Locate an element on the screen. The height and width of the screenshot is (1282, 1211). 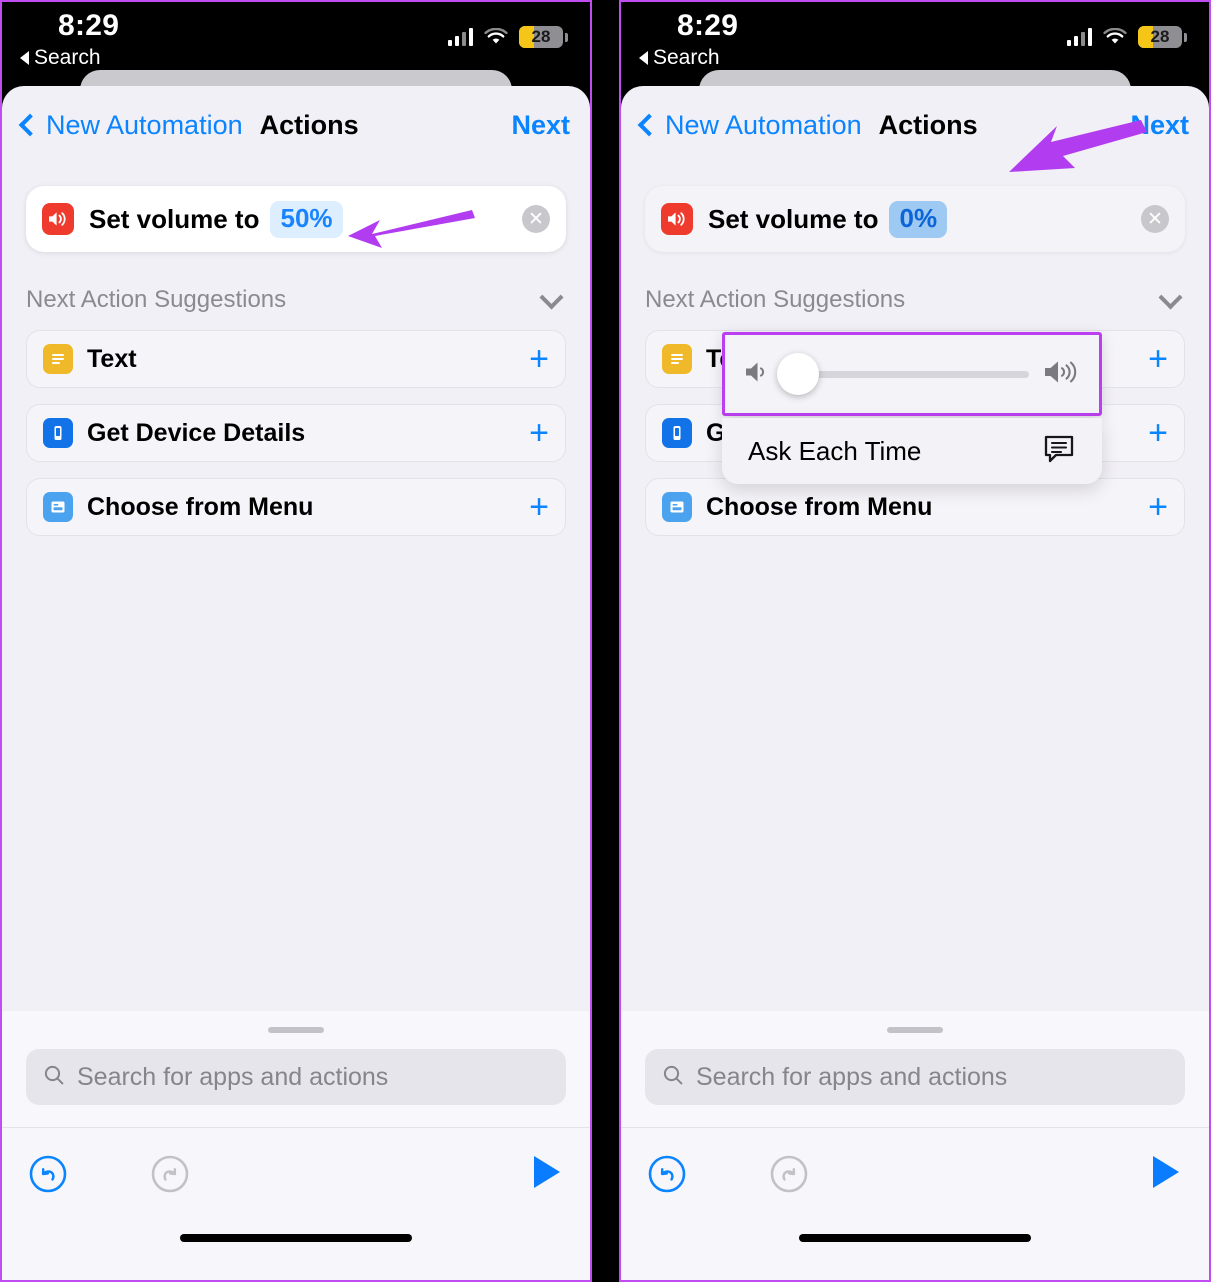
nav-bar-right: New Automation Actions Next is located at coordinates (915, 125).